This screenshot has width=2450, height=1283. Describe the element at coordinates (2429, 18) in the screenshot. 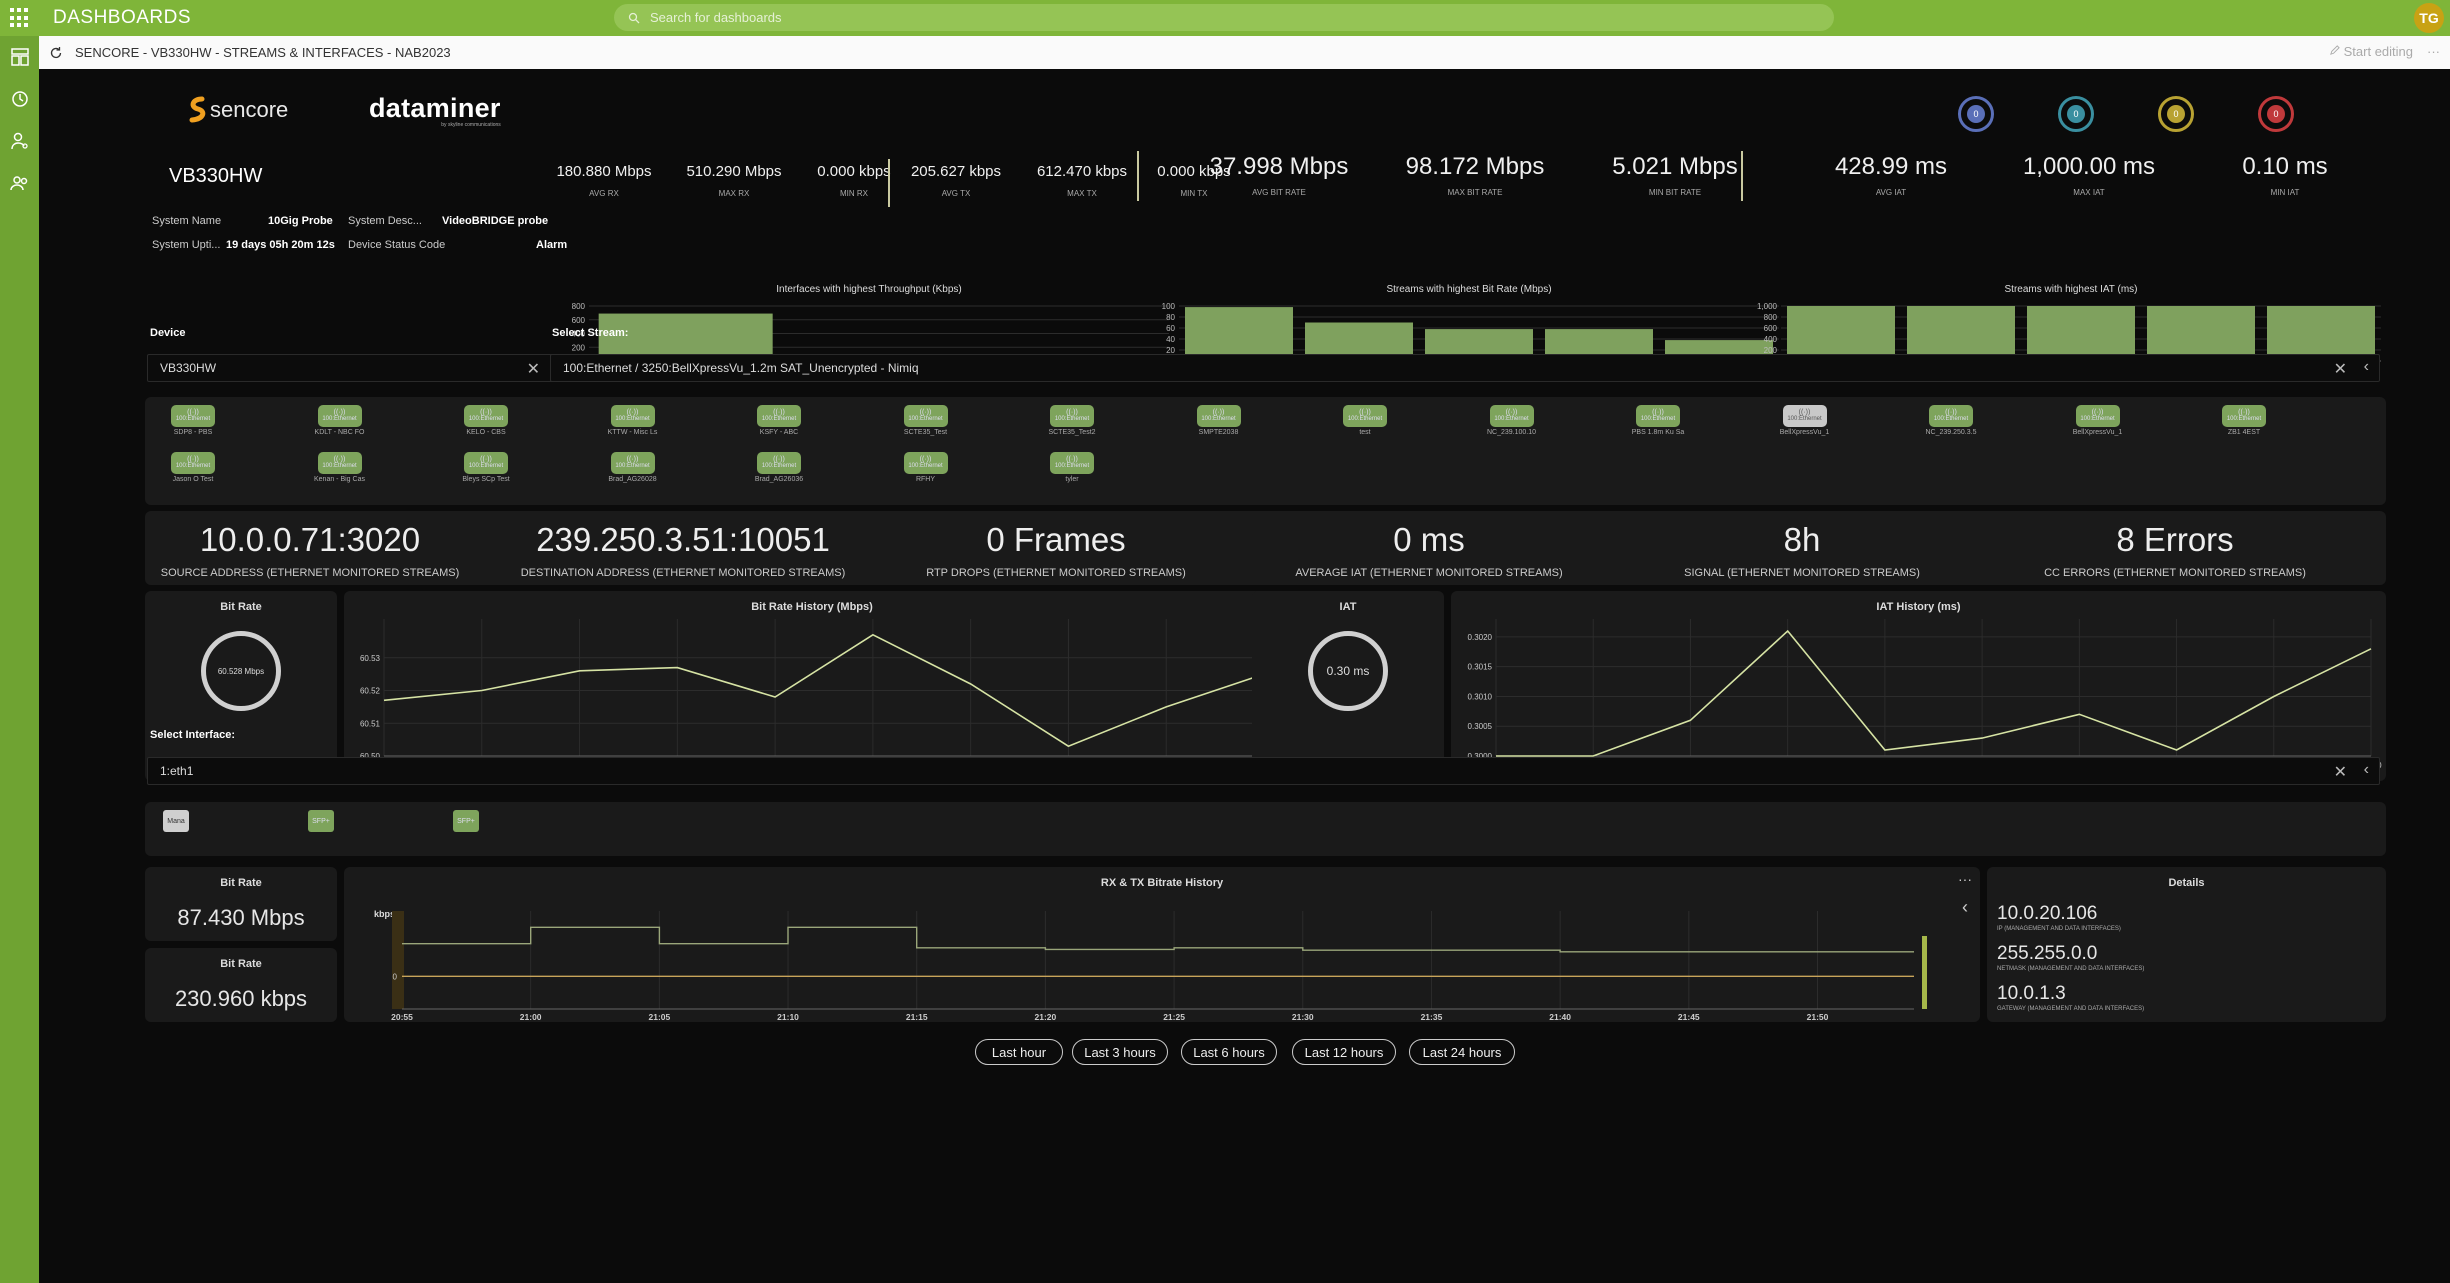

I see `user-avatar: TG` at that location.